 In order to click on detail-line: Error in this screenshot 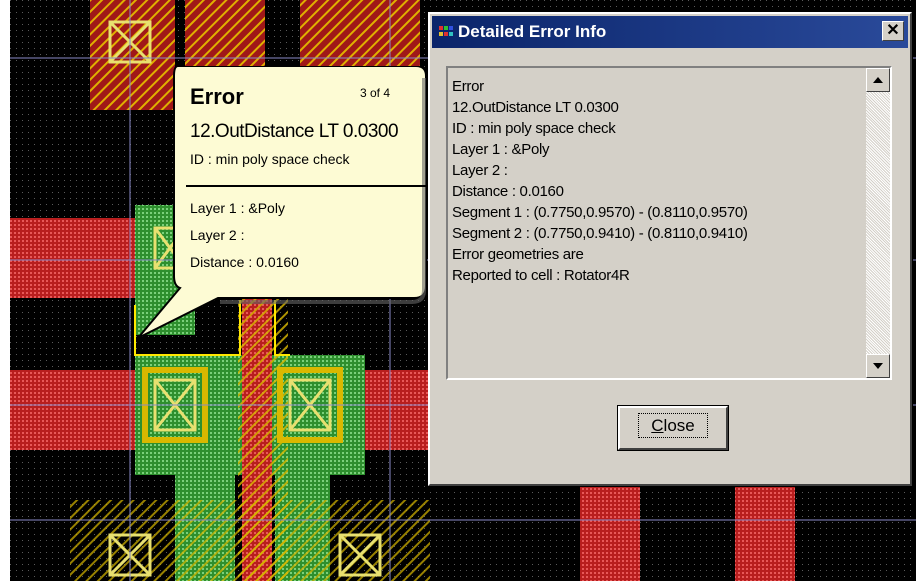, I will do `click(468, 86)`.